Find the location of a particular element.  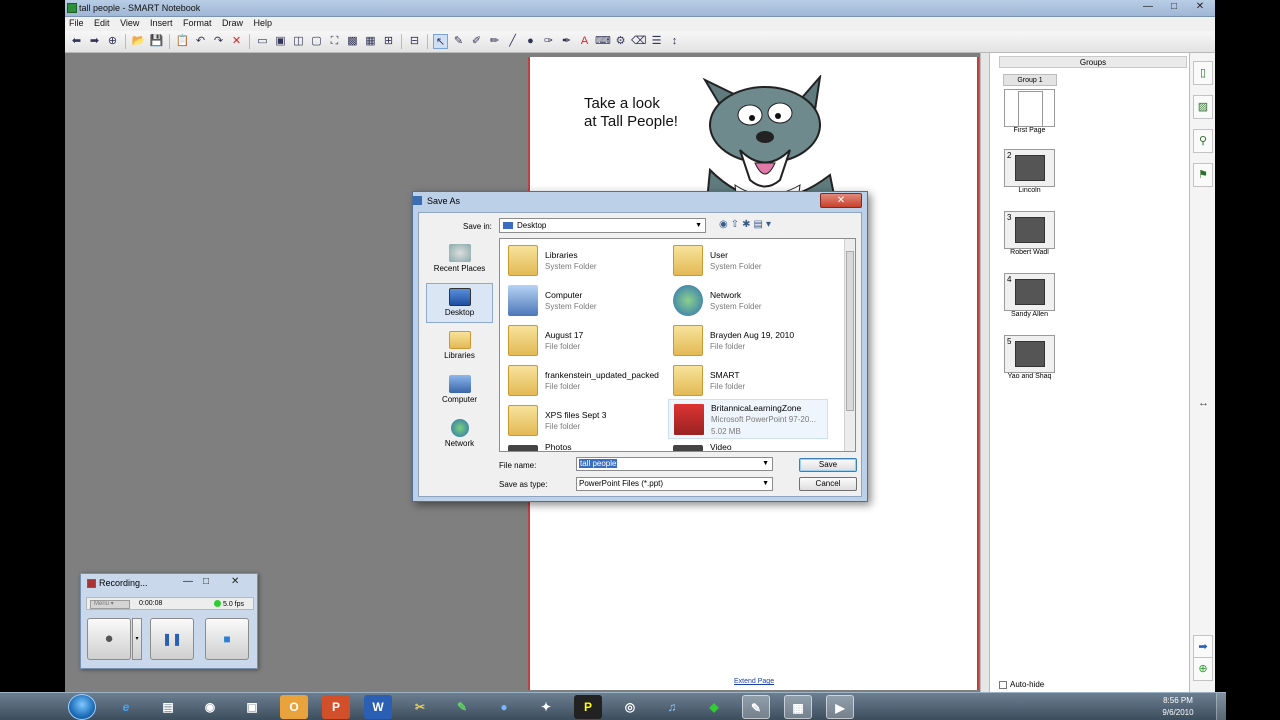

recorder-close-button: ✕ is located at coordinates (235, 581).